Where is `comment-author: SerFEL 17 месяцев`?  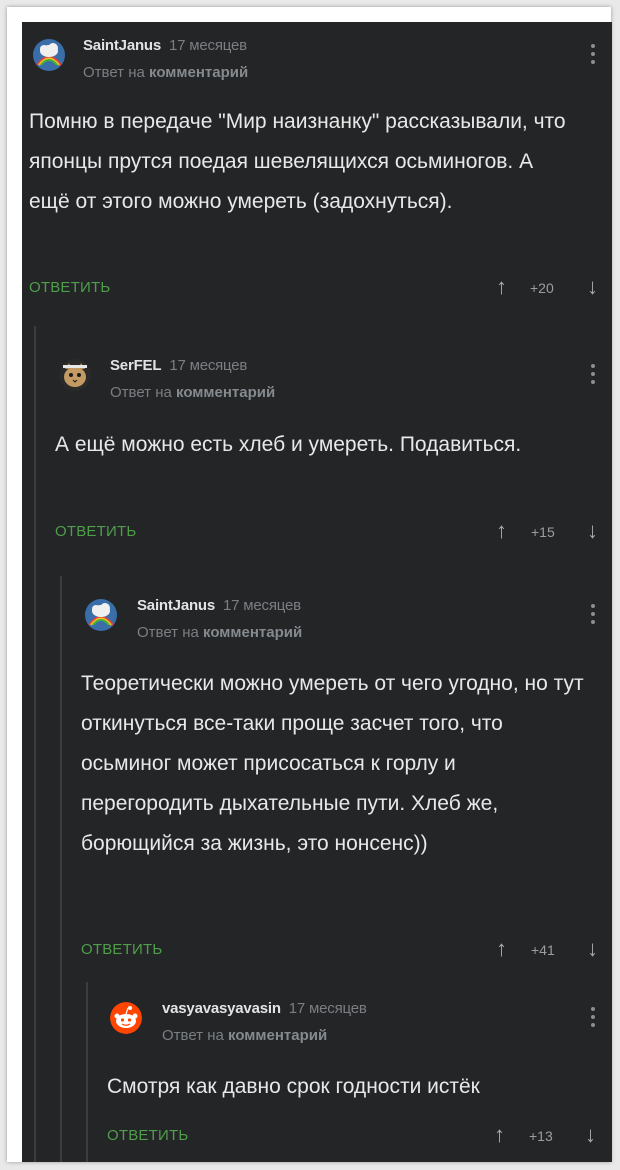 comment-author: SerFEL 17 месяцев is located at coordinates (178, 365).